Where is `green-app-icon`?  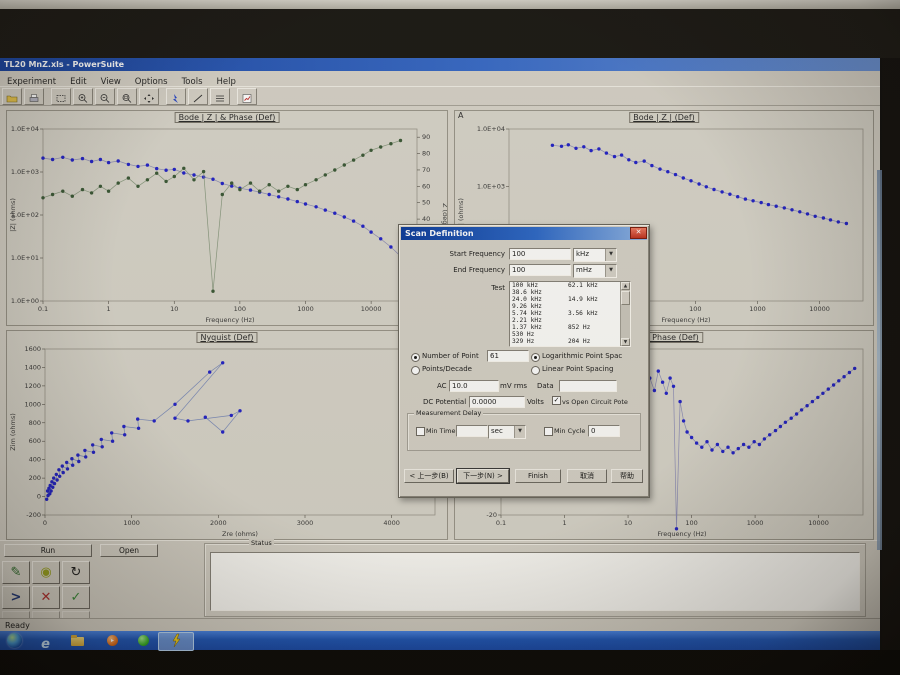
green-app-icon is located at coordinates (143, 640).